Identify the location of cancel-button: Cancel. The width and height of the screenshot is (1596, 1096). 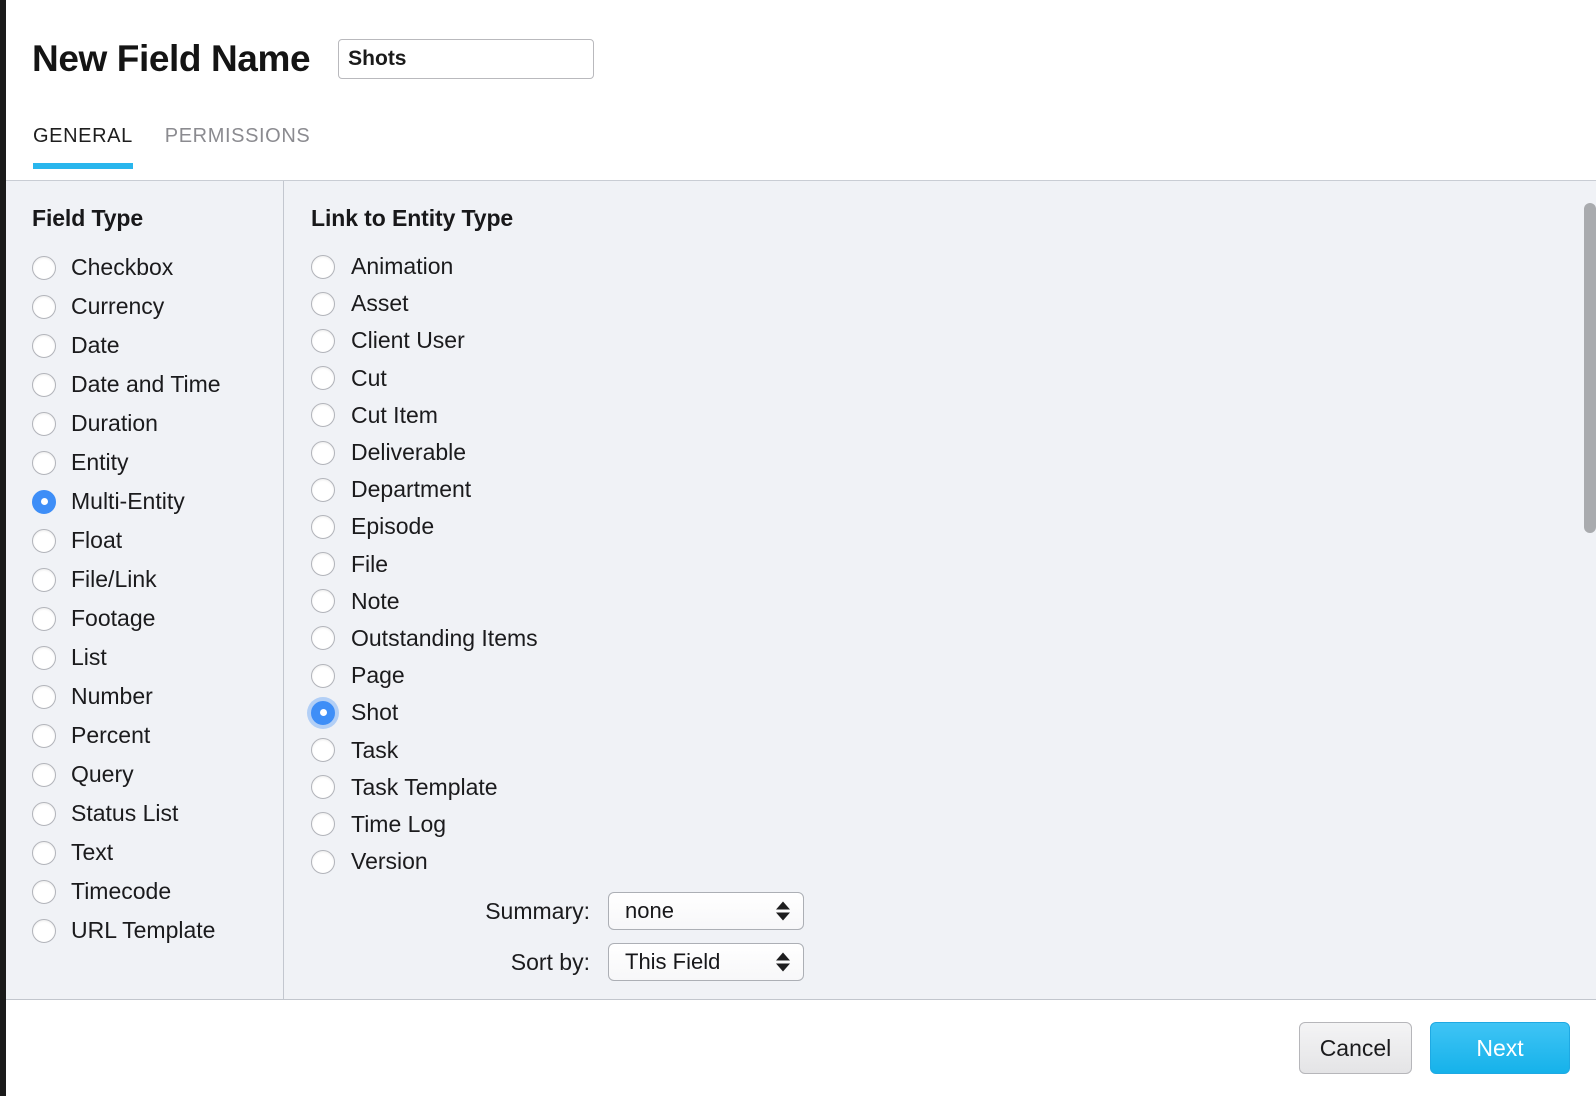
(1355, 1048).